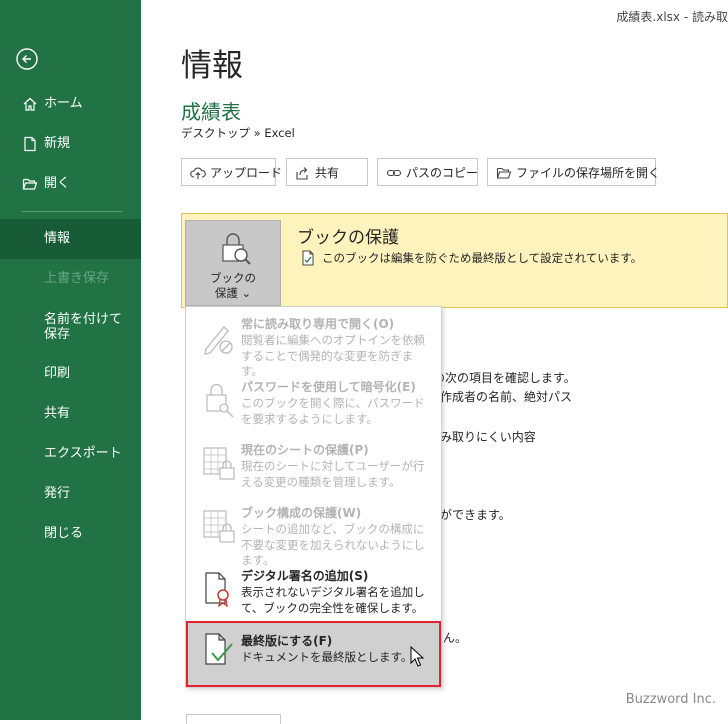  I want to click on inspect-text-fragment: み取りにくい内容, so click(488, 437).